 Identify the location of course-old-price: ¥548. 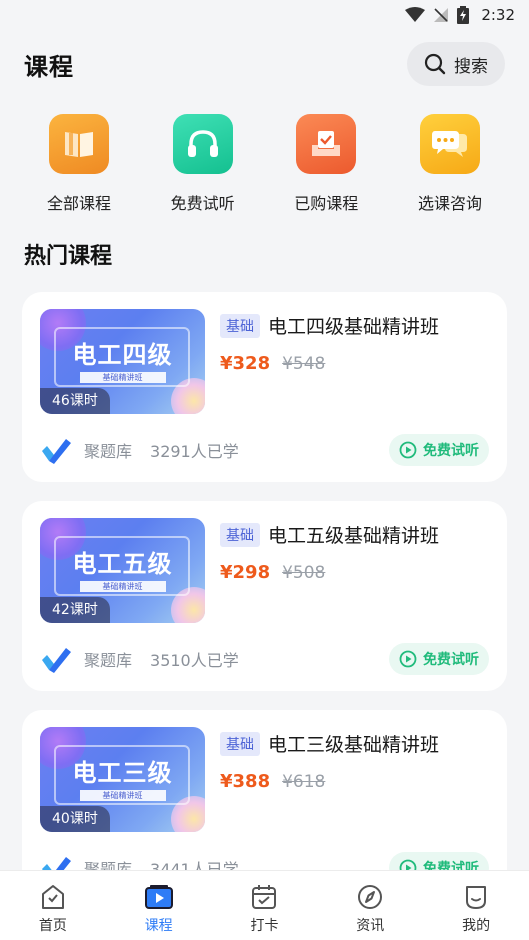
(304, 364).